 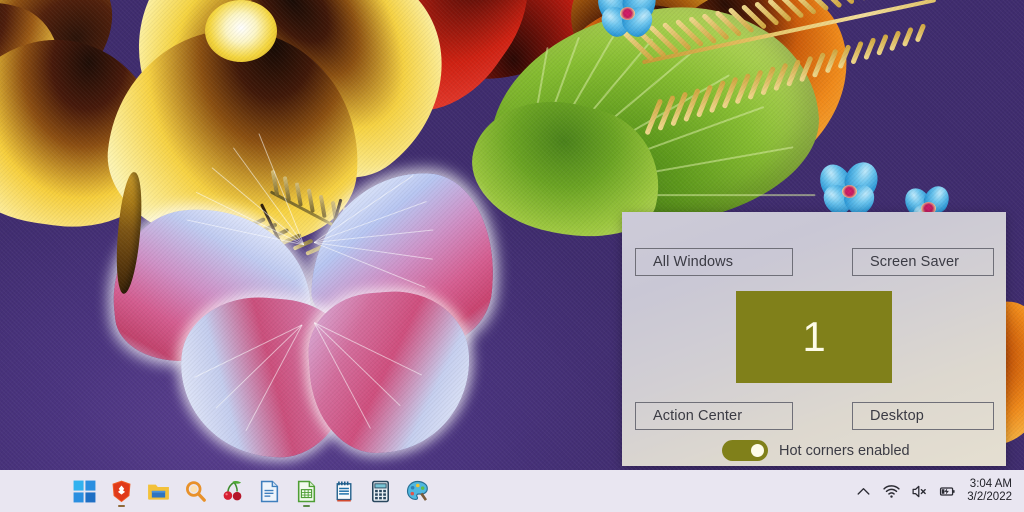 I want to click on chevron-up-icon, so click(x=863, y=491).